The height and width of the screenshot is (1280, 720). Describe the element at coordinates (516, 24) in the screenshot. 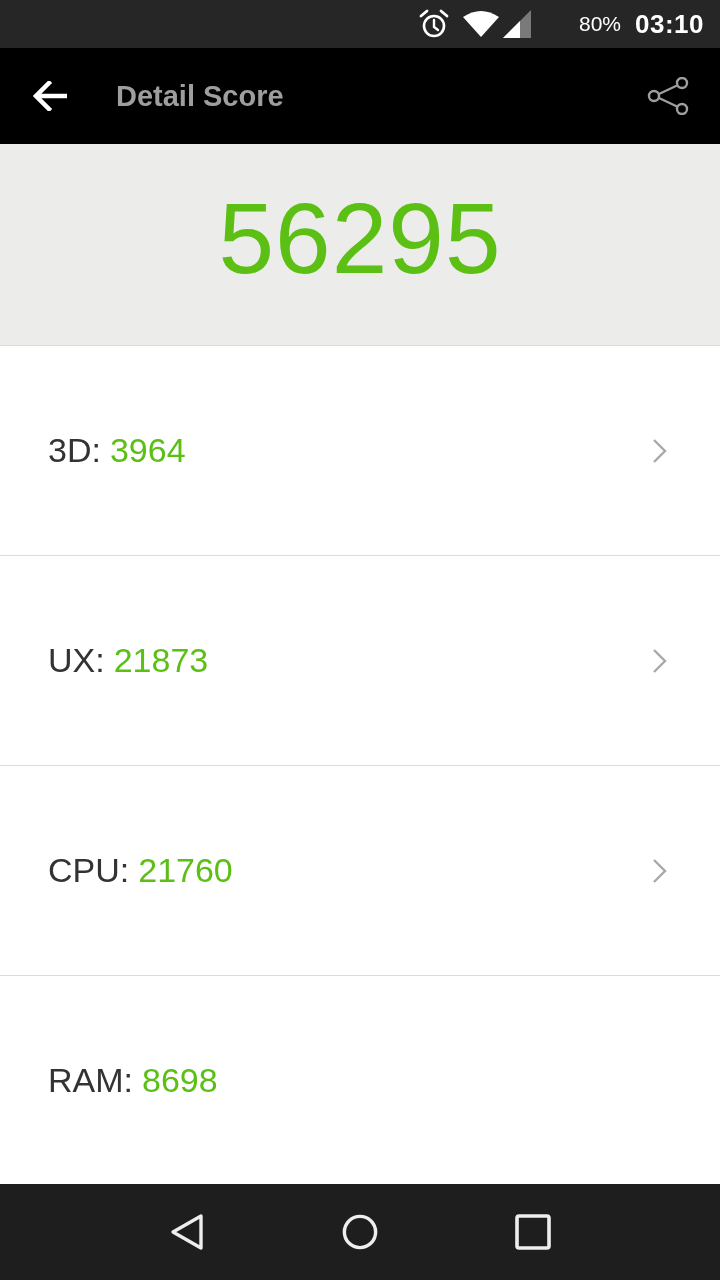

I see `cellular-signal-icon` at that location.